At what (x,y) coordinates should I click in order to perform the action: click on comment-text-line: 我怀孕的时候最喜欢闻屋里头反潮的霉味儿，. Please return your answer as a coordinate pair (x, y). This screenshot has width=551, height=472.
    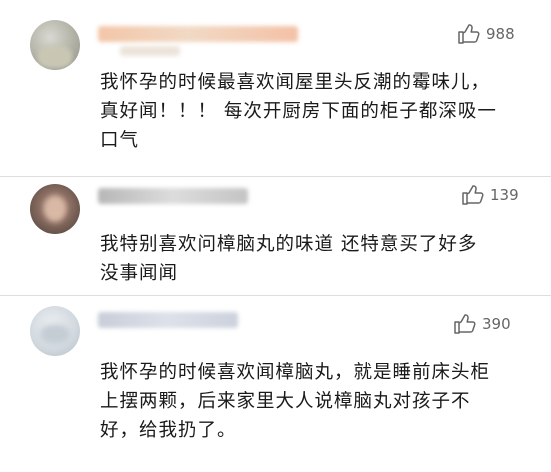
    Looking at the image, I should click on (295, 82).